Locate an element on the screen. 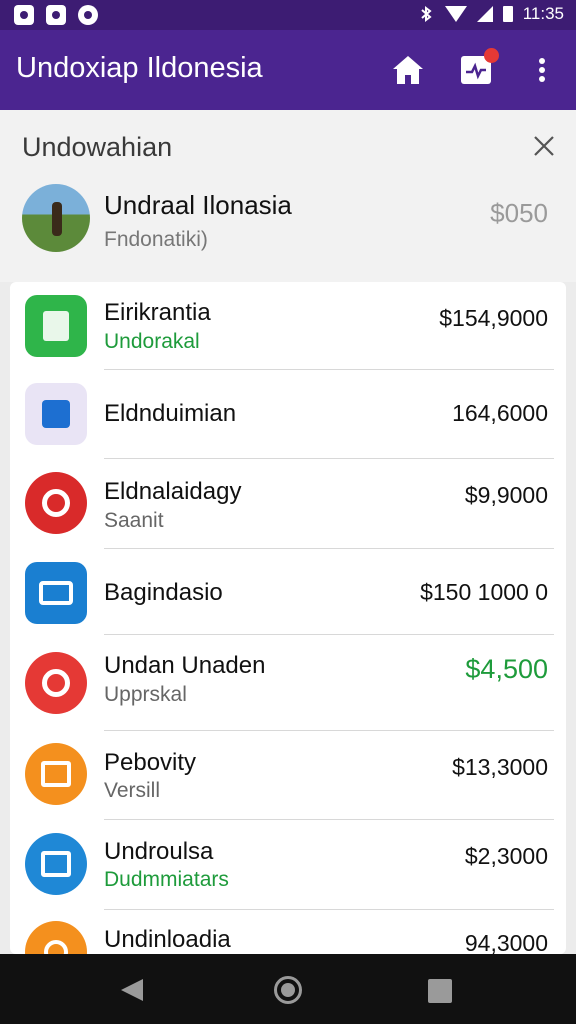  profile-subtitle: Fndonatiki) is located at coordinates (156, 239).